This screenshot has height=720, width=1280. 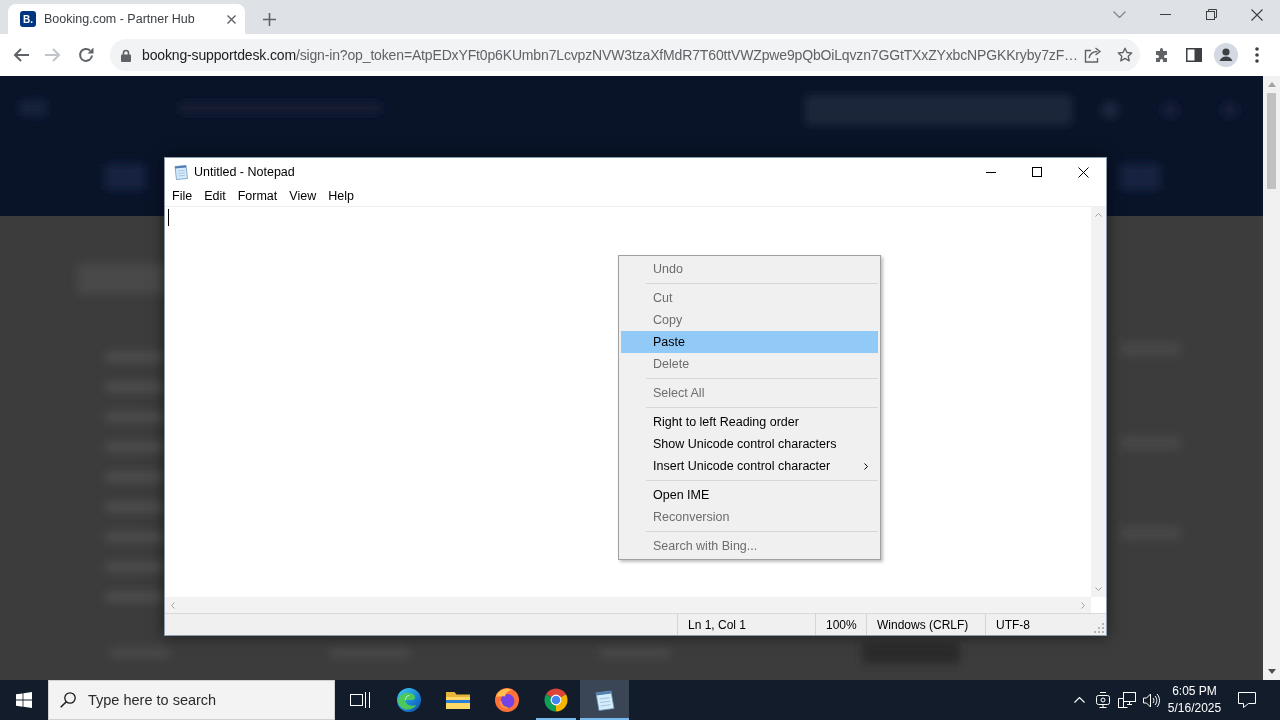 What do you see at coordinates (1226, 55) in the screenshot?
I see `profile-avatar-icon` at bounding box center [1226, 55].